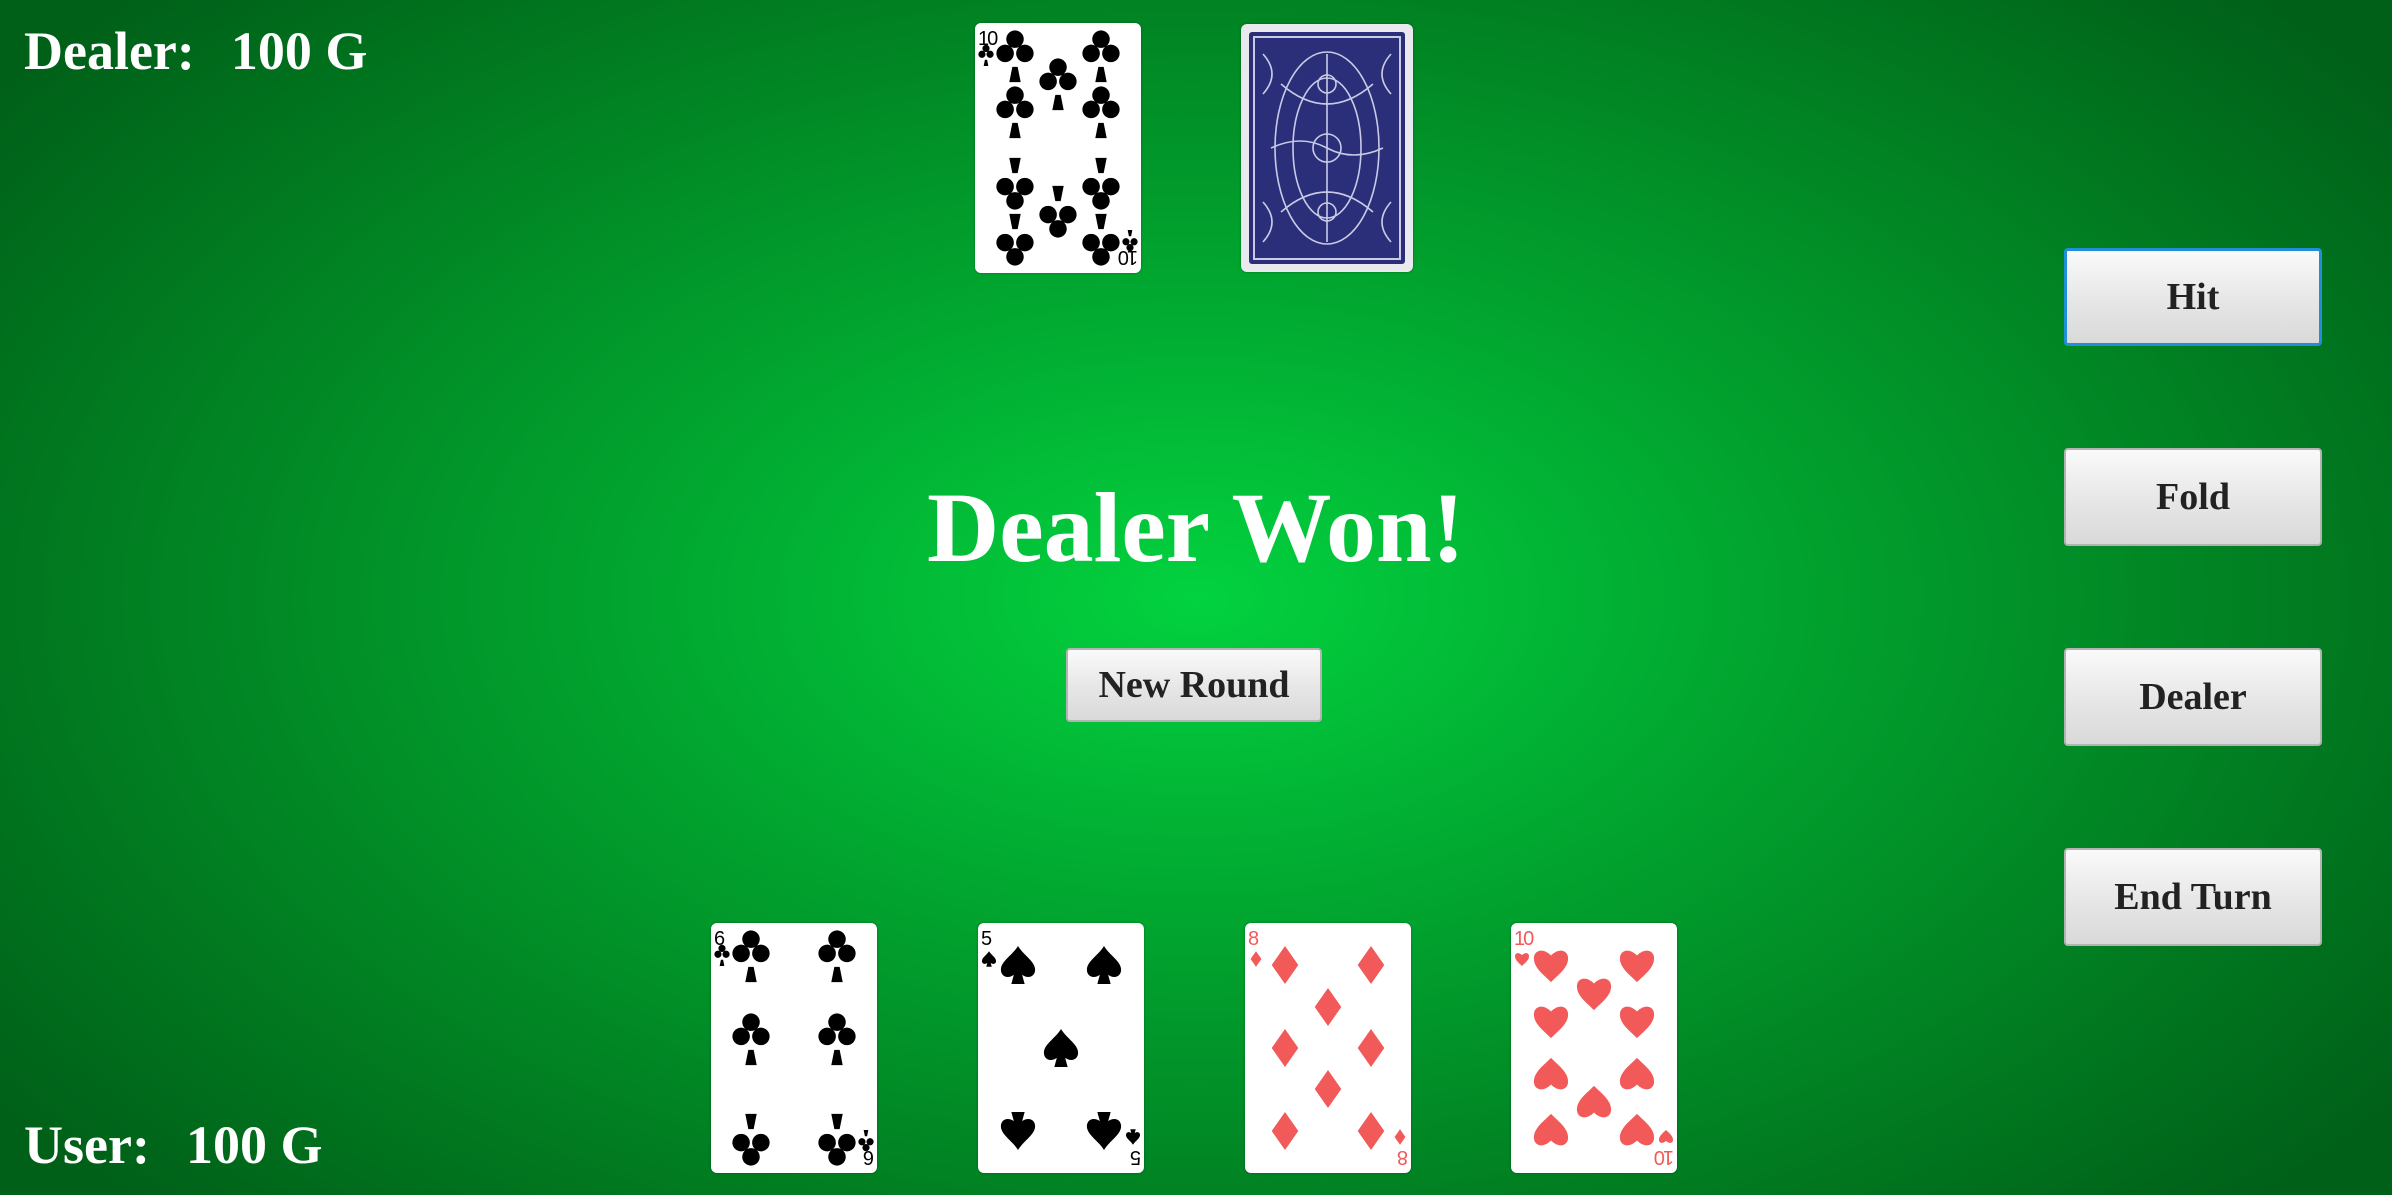 This screenshot has width=2392, height=1195. I want to click on card-face: 55, so click(1061, 1048).